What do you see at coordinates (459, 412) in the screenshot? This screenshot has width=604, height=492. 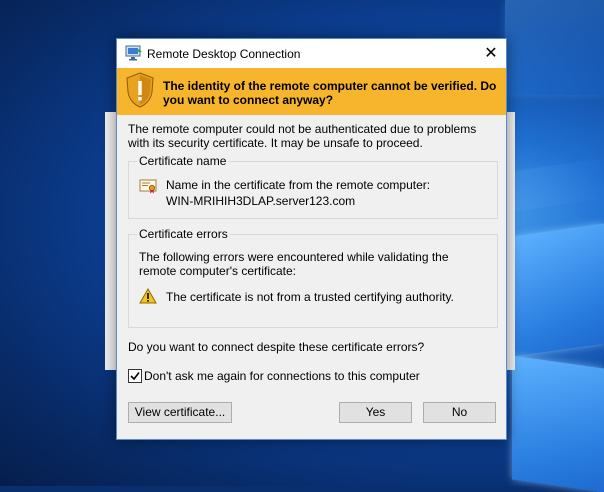 I see `no-button: No` at bounding box center [459, 412].